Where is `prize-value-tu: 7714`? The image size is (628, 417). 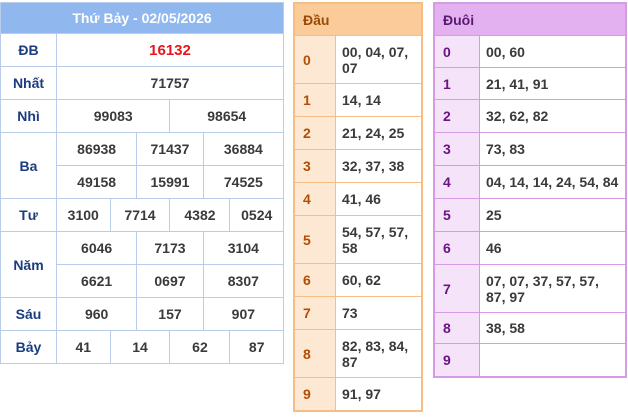 prize-value-tu: 7714 is located at coordinates (140, 215).